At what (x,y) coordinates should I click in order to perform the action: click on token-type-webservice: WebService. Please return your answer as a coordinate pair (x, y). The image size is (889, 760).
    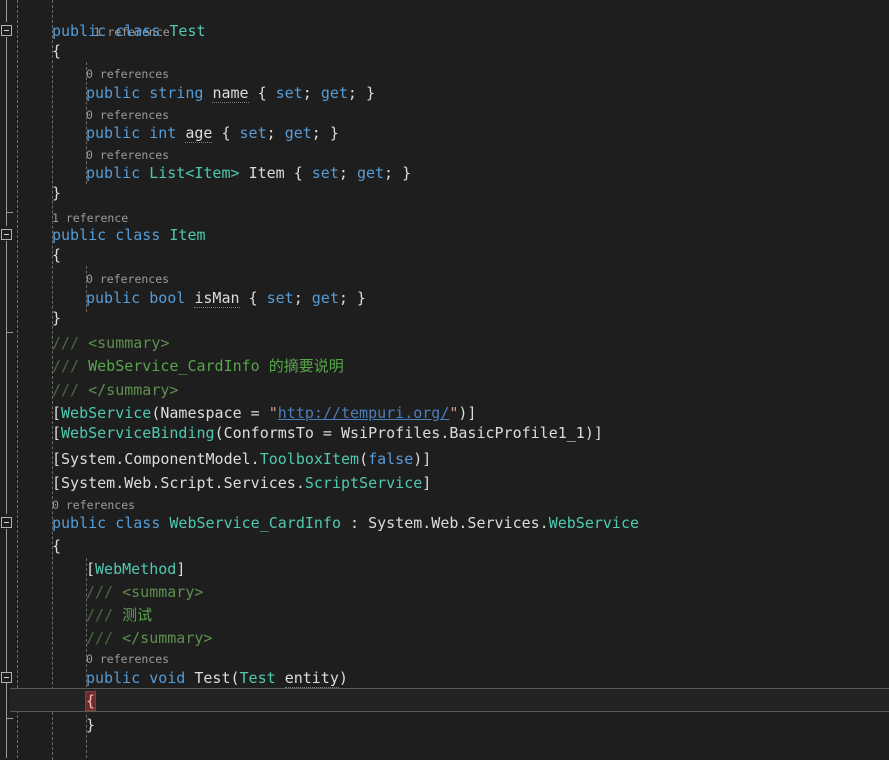
    Looking at the image, I should click on (594, 523).